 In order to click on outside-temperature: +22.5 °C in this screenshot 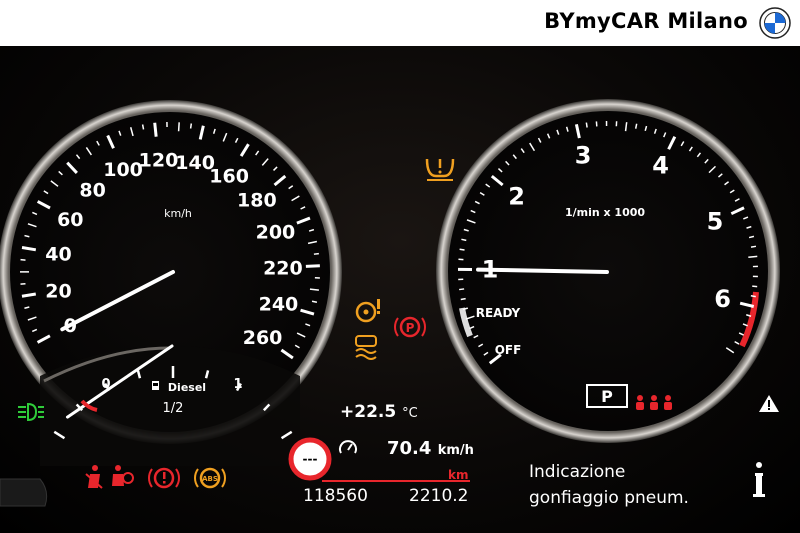, I will do `click(379, 412)`.